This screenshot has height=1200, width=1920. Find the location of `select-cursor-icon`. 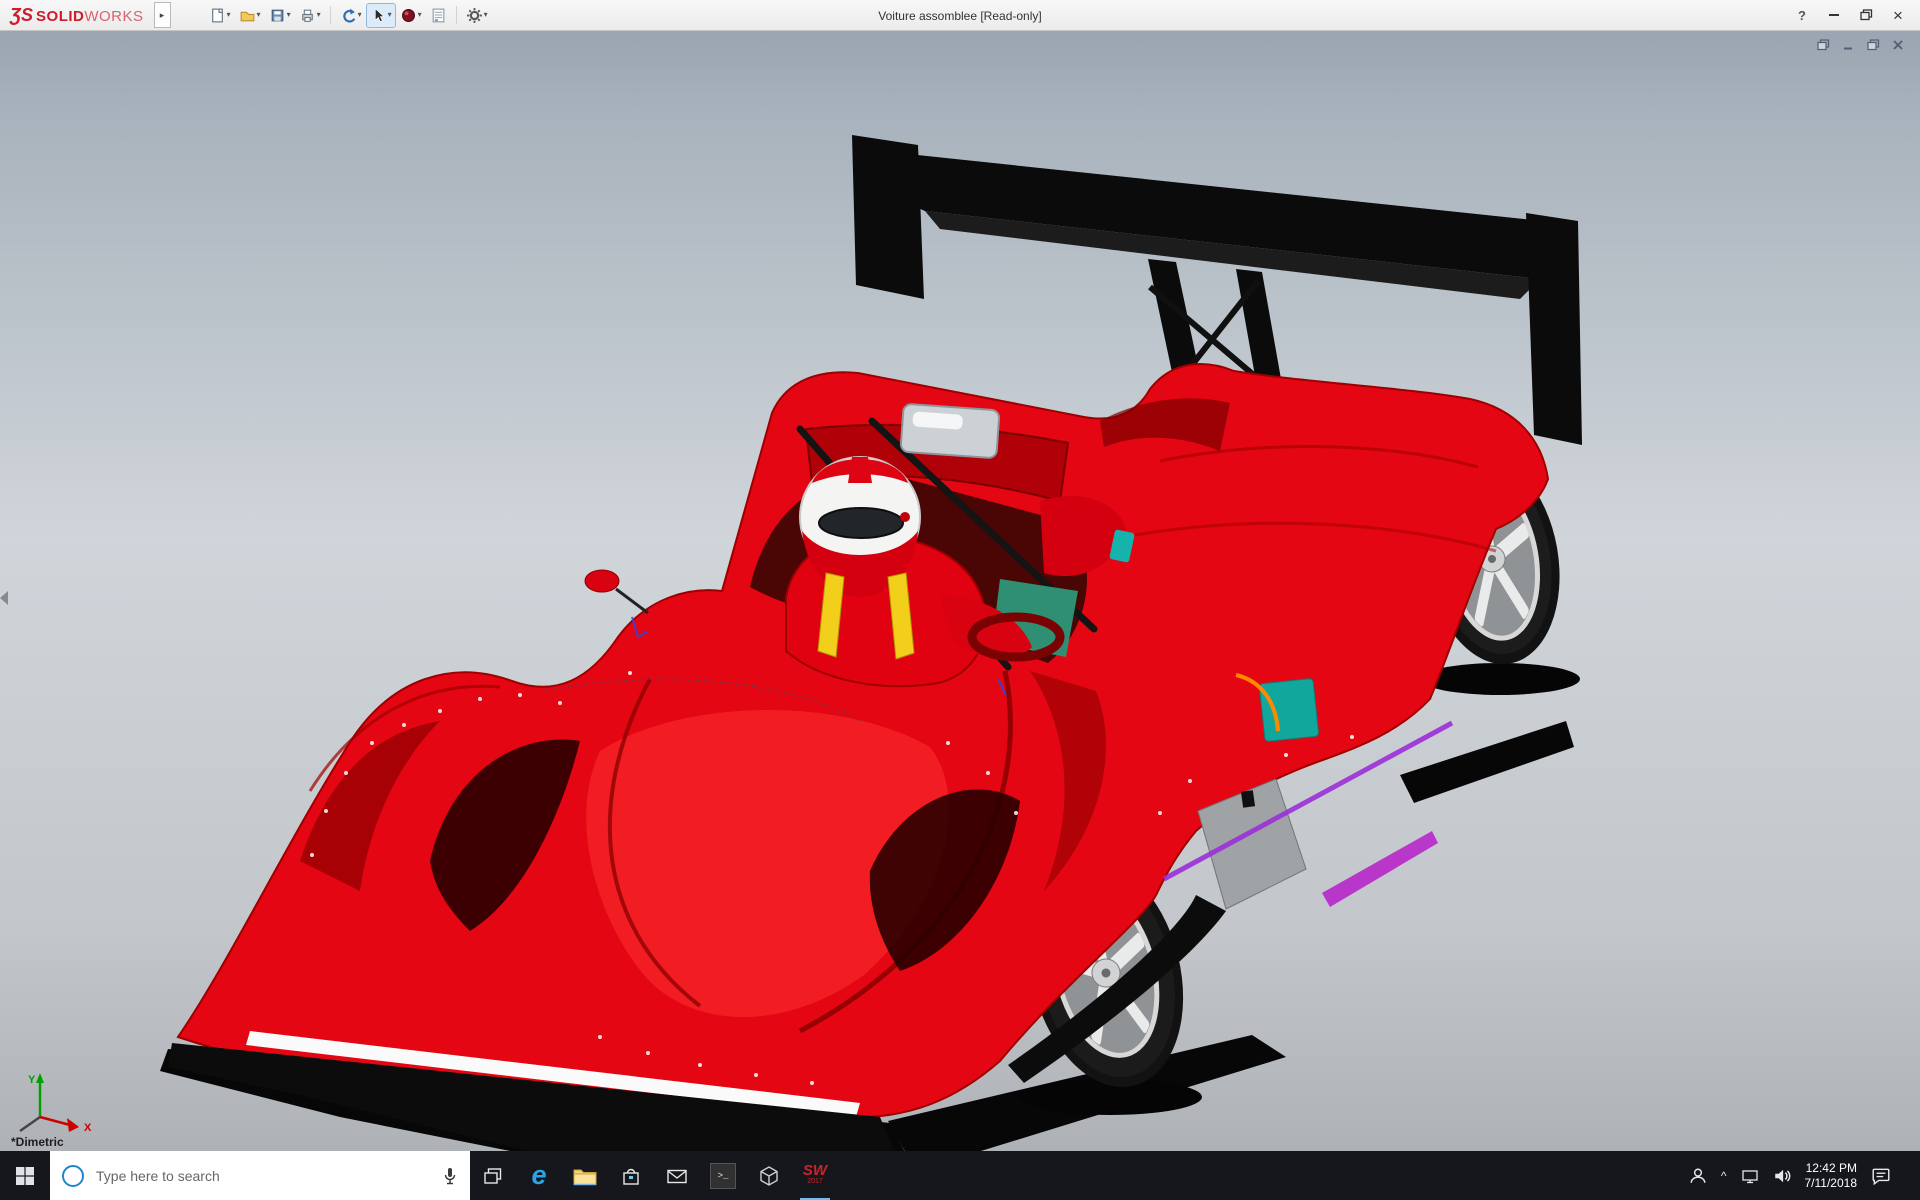

select-cursor-icon is located at coordinates (379, 14).